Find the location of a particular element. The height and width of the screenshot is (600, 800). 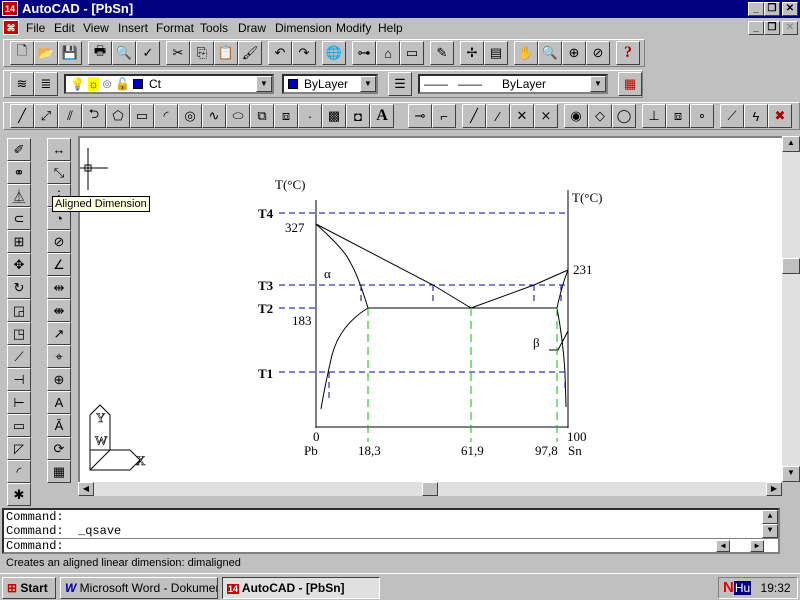

object-snap-button: ⊶ is located at coordinates (364, 53).